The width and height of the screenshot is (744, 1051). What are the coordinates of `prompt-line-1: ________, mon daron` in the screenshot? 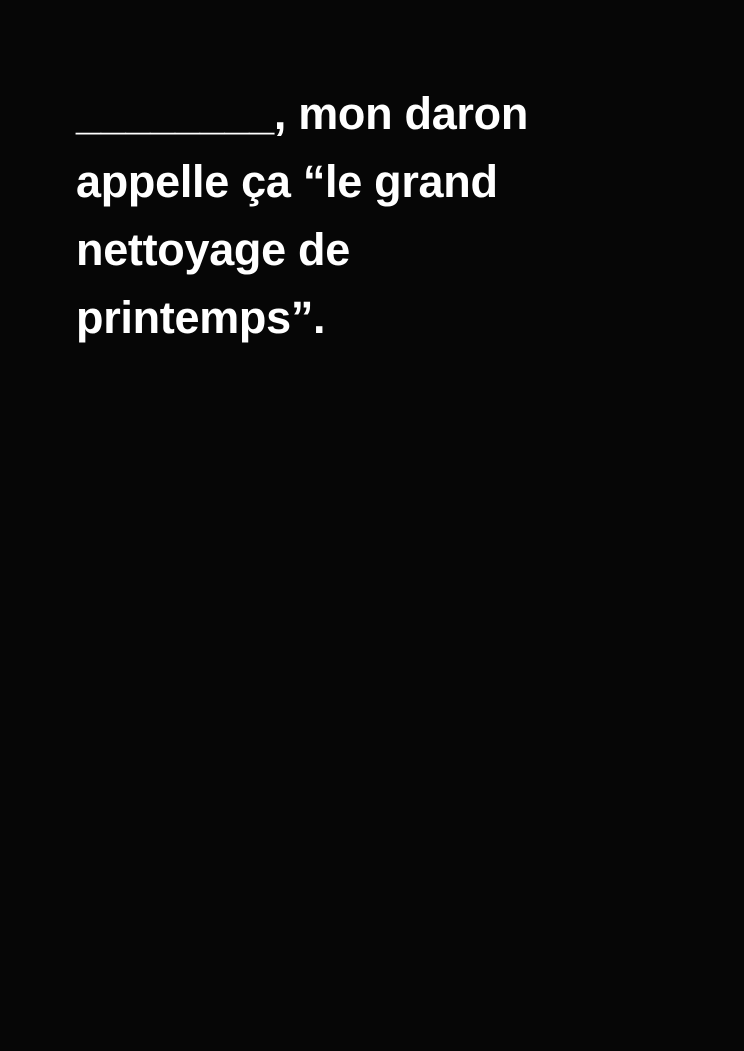 It's located at (302, 113).